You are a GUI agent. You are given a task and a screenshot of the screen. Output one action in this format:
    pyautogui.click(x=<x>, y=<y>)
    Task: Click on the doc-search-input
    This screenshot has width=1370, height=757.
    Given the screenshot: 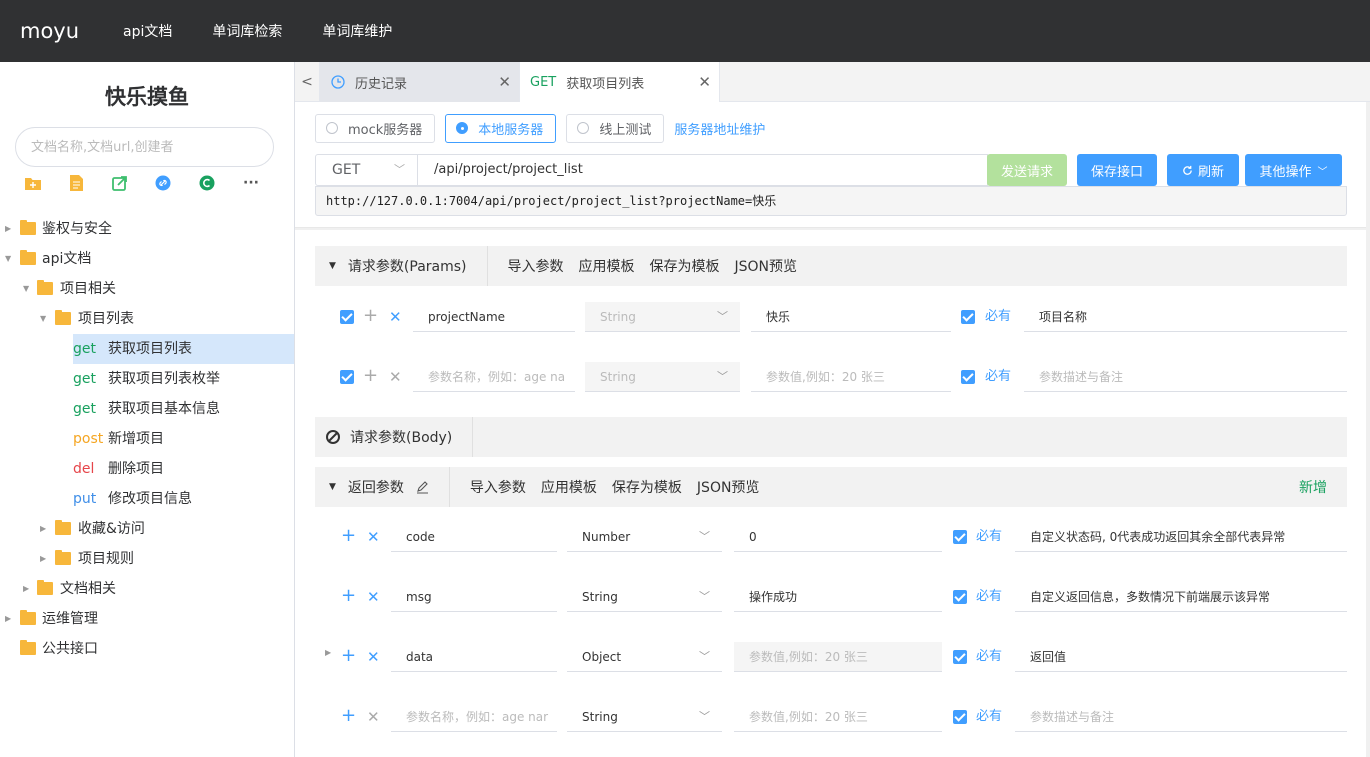 What is the action you would take?
    pyautogui.click(x=144, y=147)
    